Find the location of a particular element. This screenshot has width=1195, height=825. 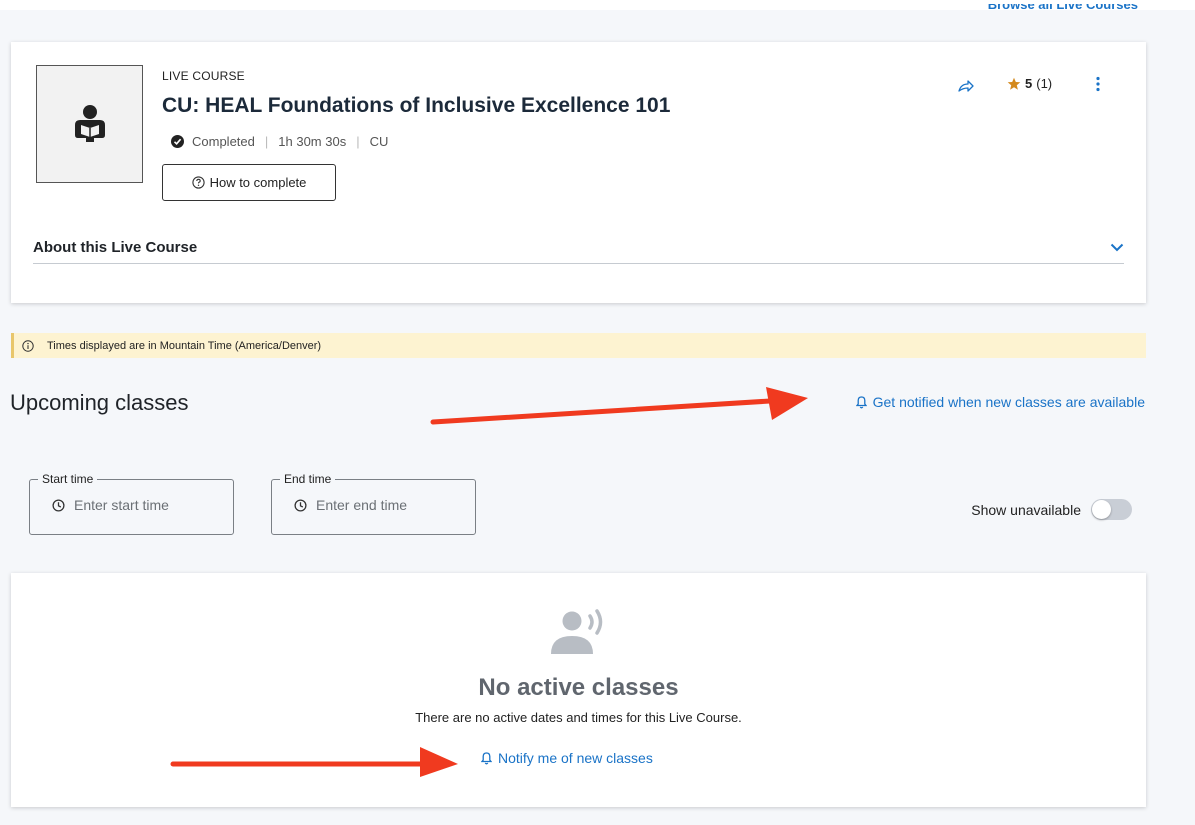

rating-score: 5 is located at coordinates (1029, 83).